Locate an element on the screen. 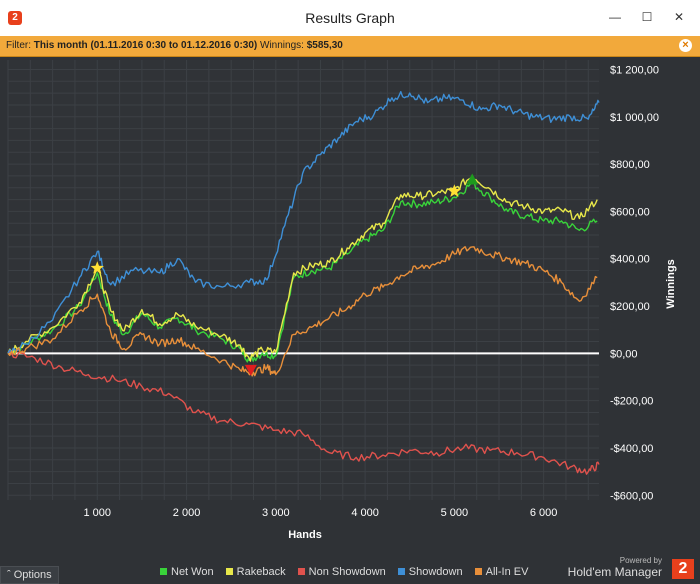 The height and width of the screenshot is (584, 700). legend-item-all-in-ev: All-In EV is located at coordinates (501, 572).